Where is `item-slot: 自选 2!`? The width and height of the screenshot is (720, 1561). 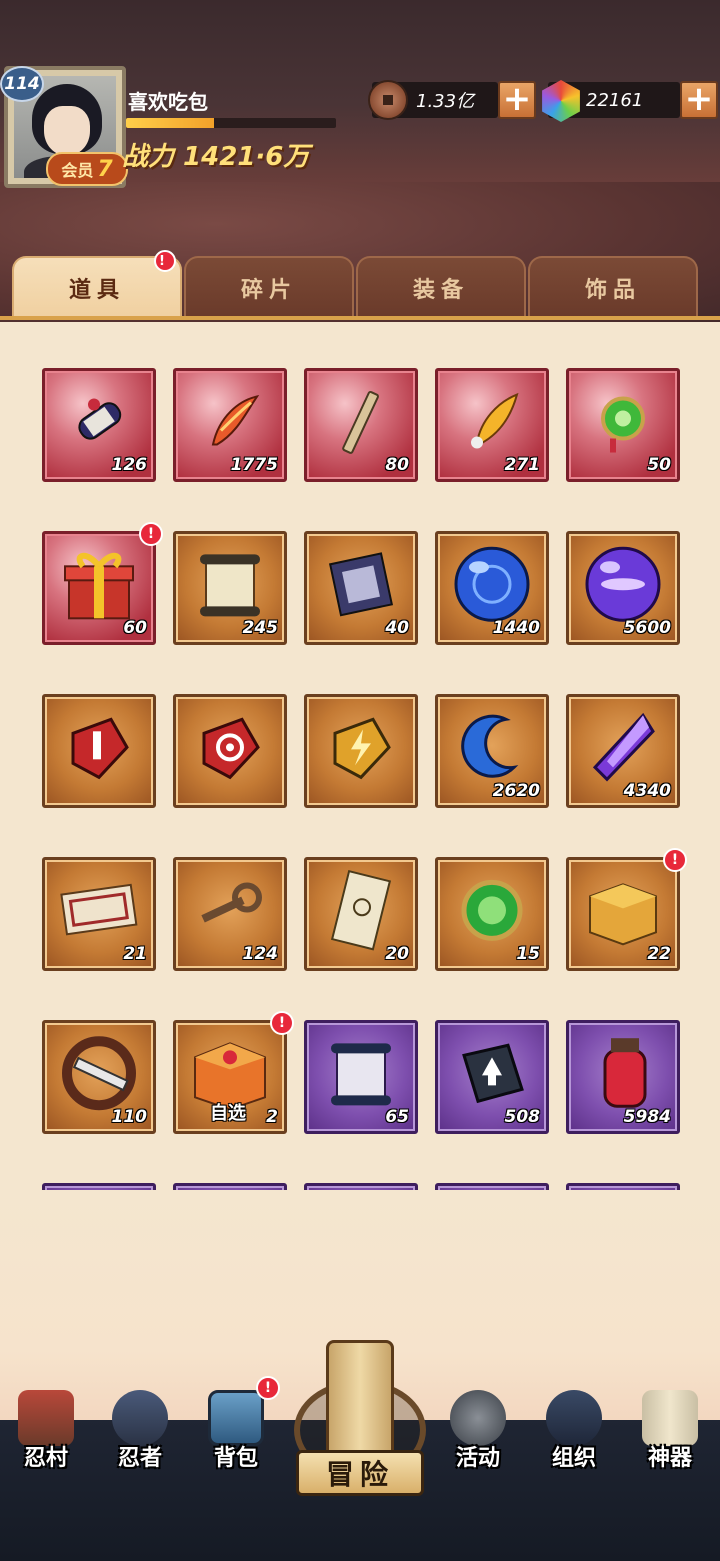
item-slot: 自选 2! is located at coordinates (233, 1072).